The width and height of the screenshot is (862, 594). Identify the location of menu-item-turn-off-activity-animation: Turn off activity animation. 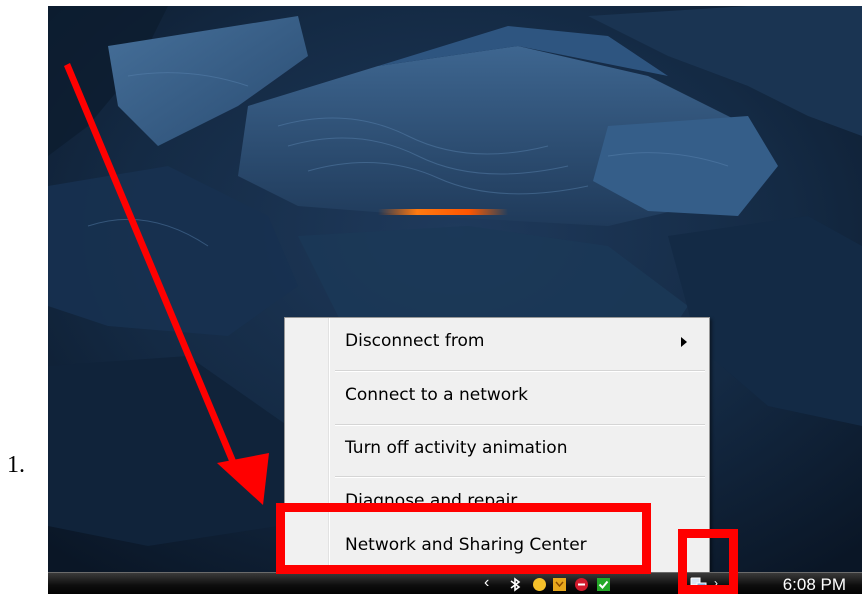
(497, 451).